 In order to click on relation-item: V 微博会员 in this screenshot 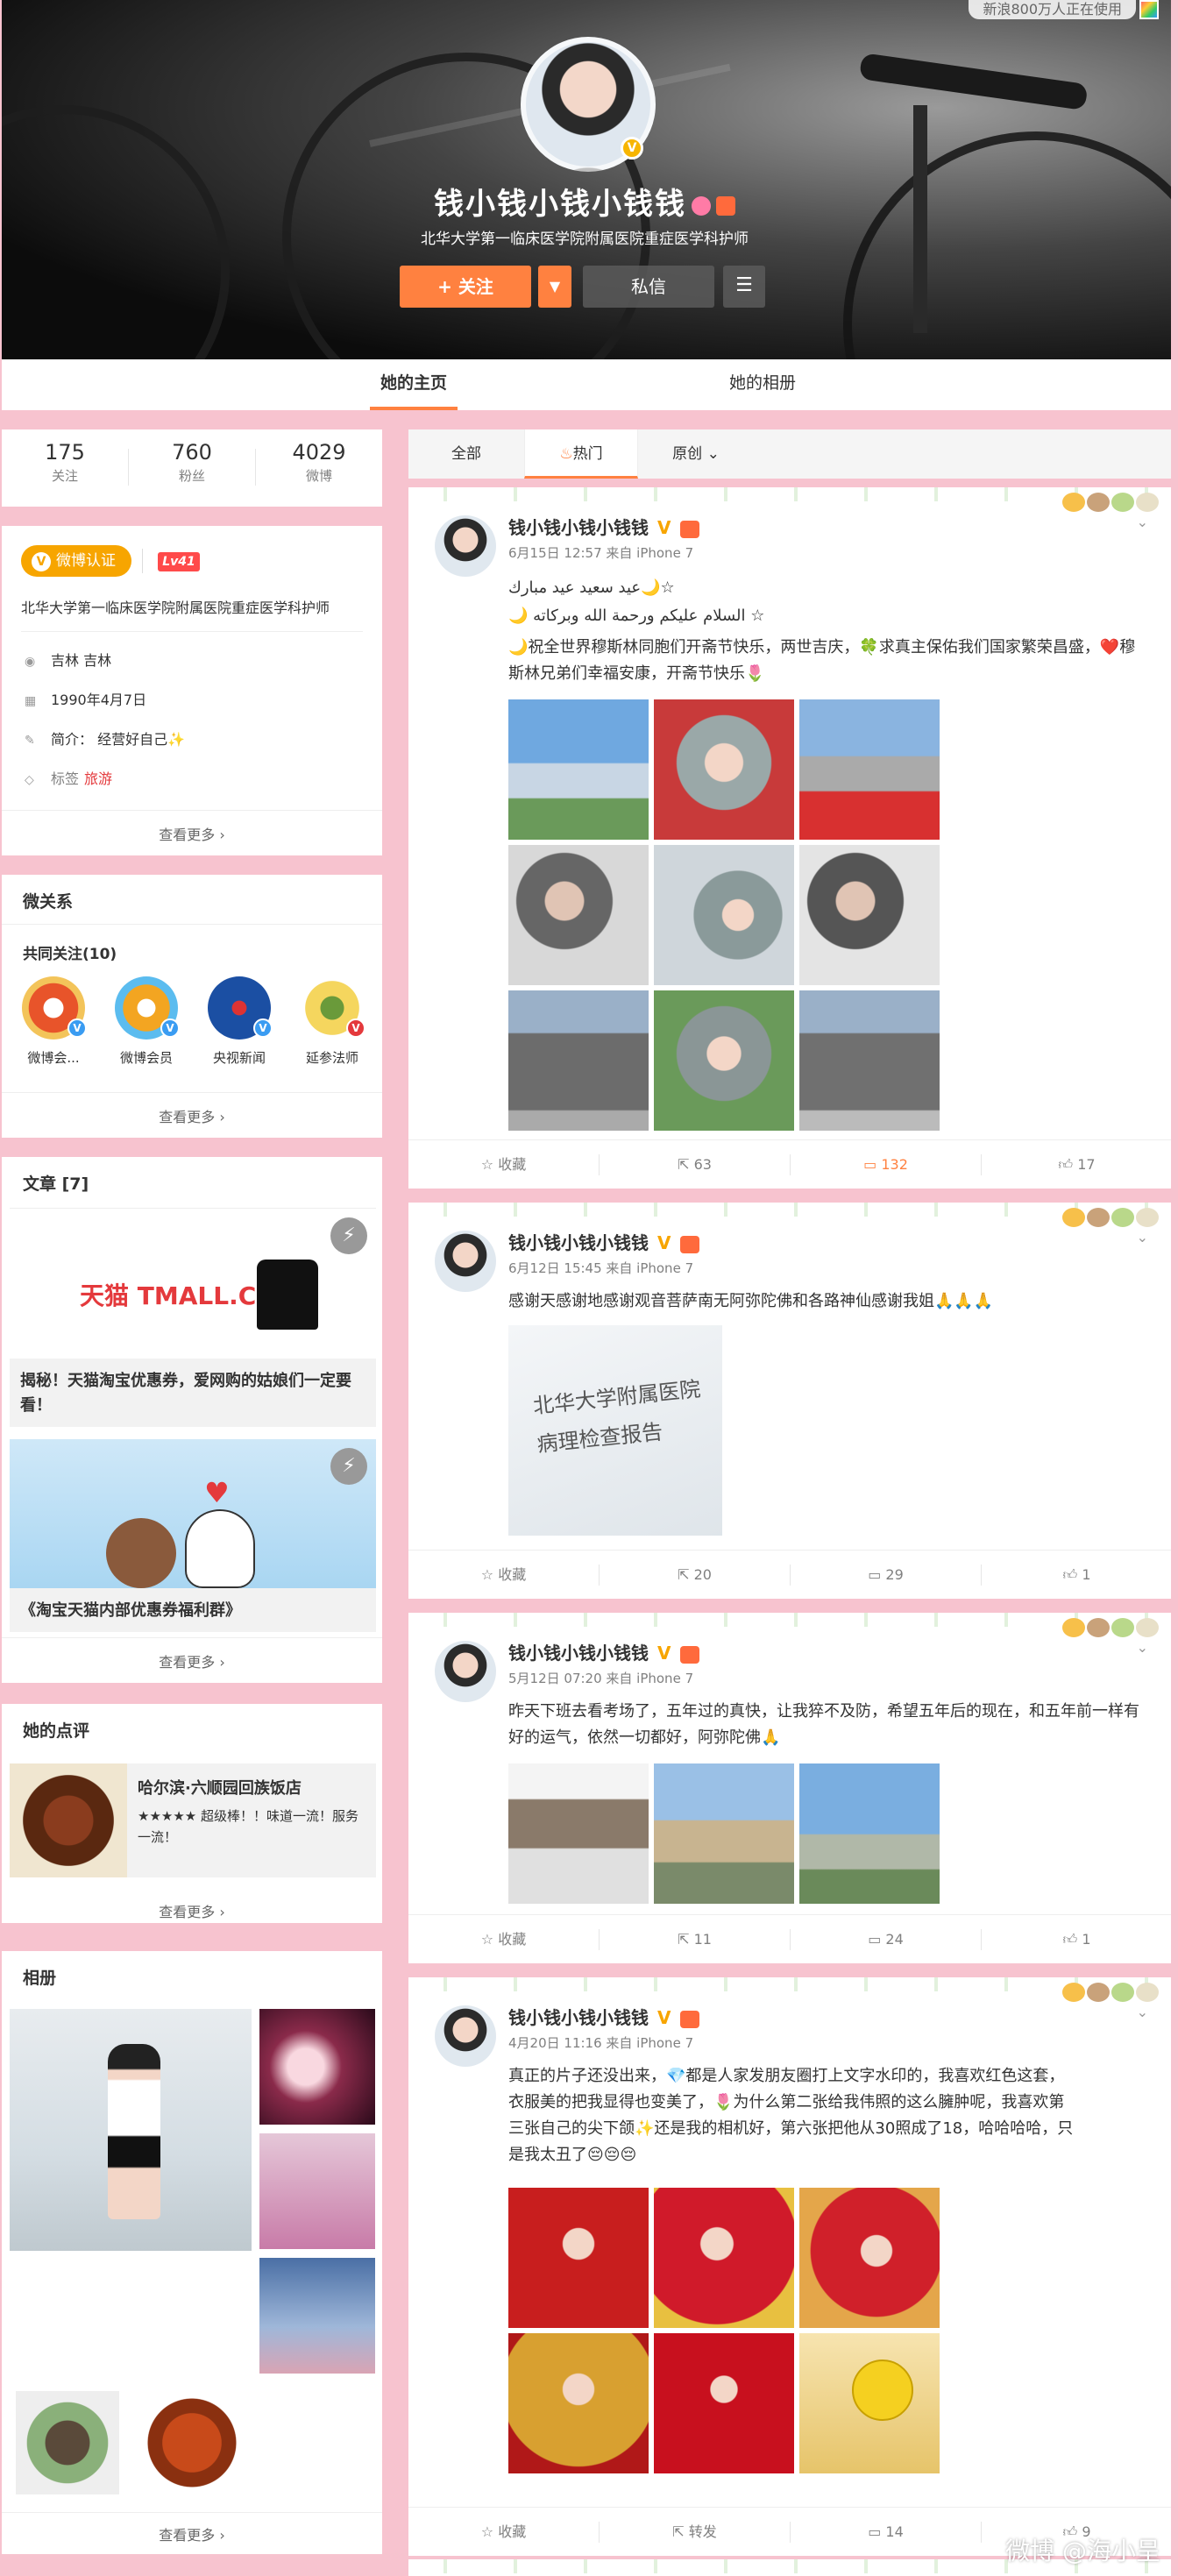, I will do `click(146, 1022)`.